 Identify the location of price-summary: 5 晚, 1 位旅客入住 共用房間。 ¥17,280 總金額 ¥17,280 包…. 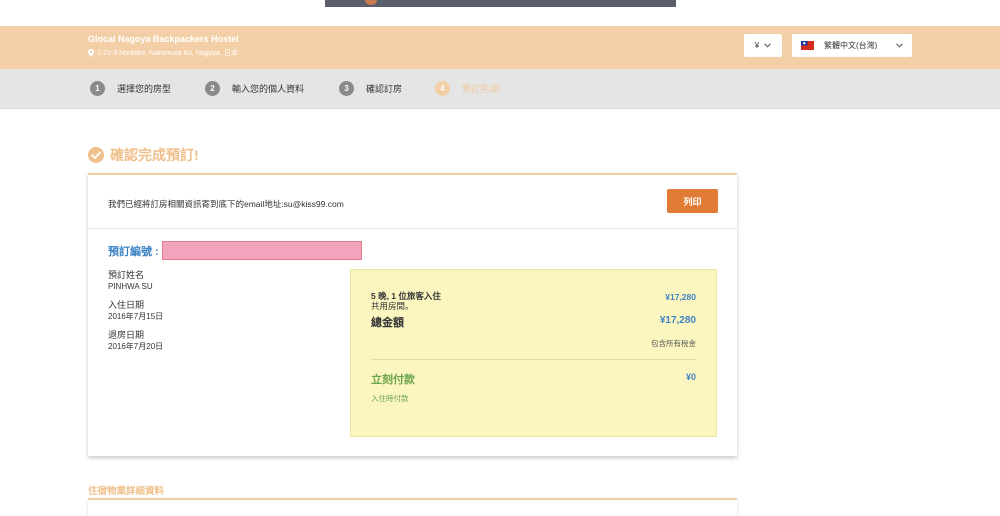
(533, 353).